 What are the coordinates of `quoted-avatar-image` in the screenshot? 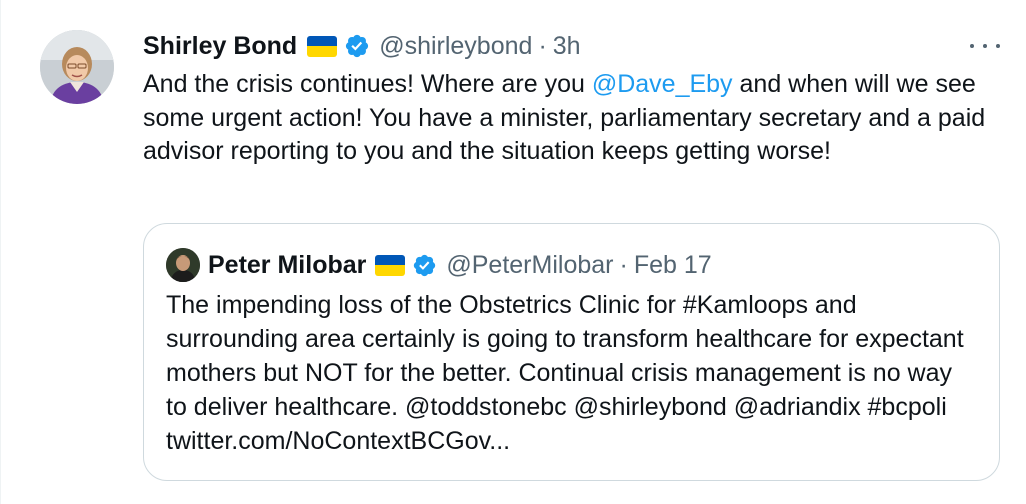 It's located at (183, 265).